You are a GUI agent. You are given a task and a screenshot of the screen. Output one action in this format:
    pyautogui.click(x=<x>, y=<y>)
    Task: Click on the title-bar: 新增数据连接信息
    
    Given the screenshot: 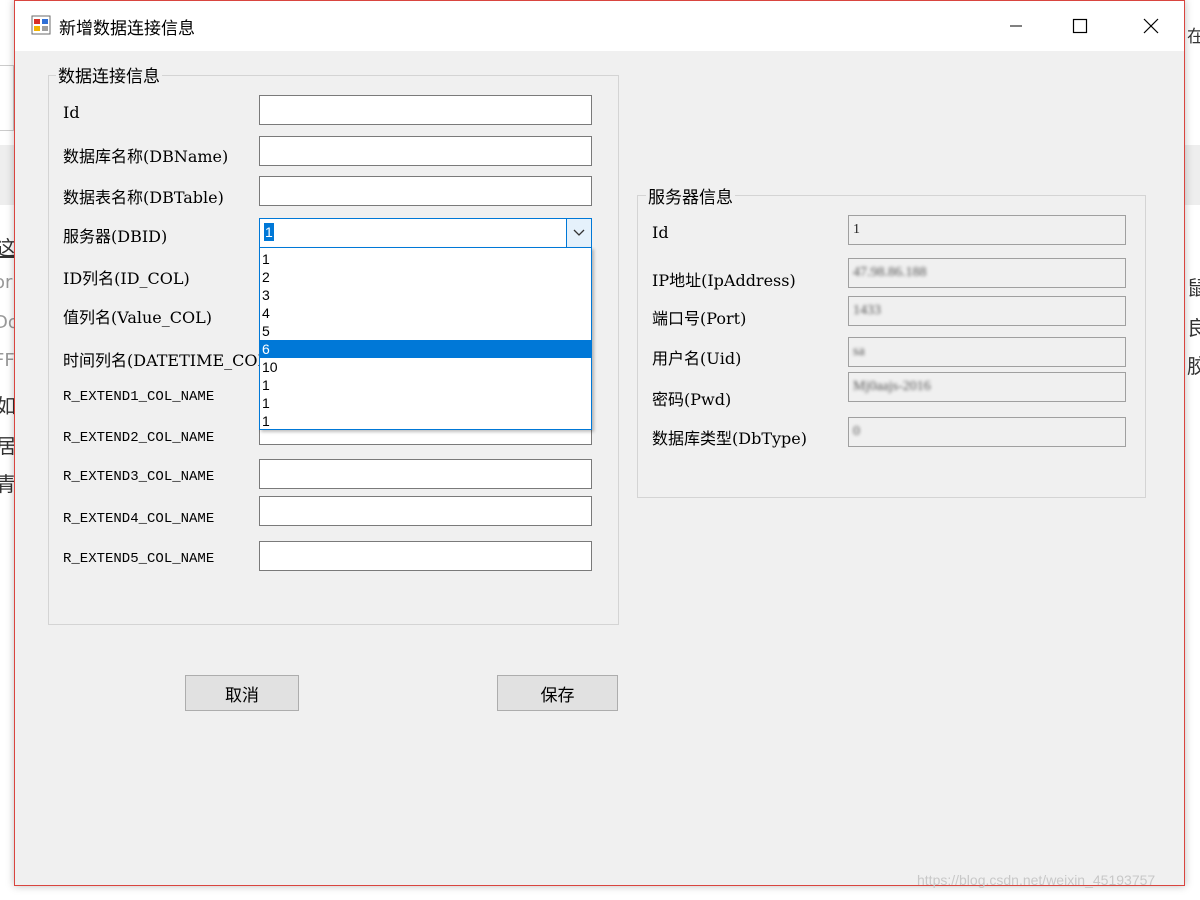 What is the action you would take?
    pyautogui.click(x=599, y=26)
    